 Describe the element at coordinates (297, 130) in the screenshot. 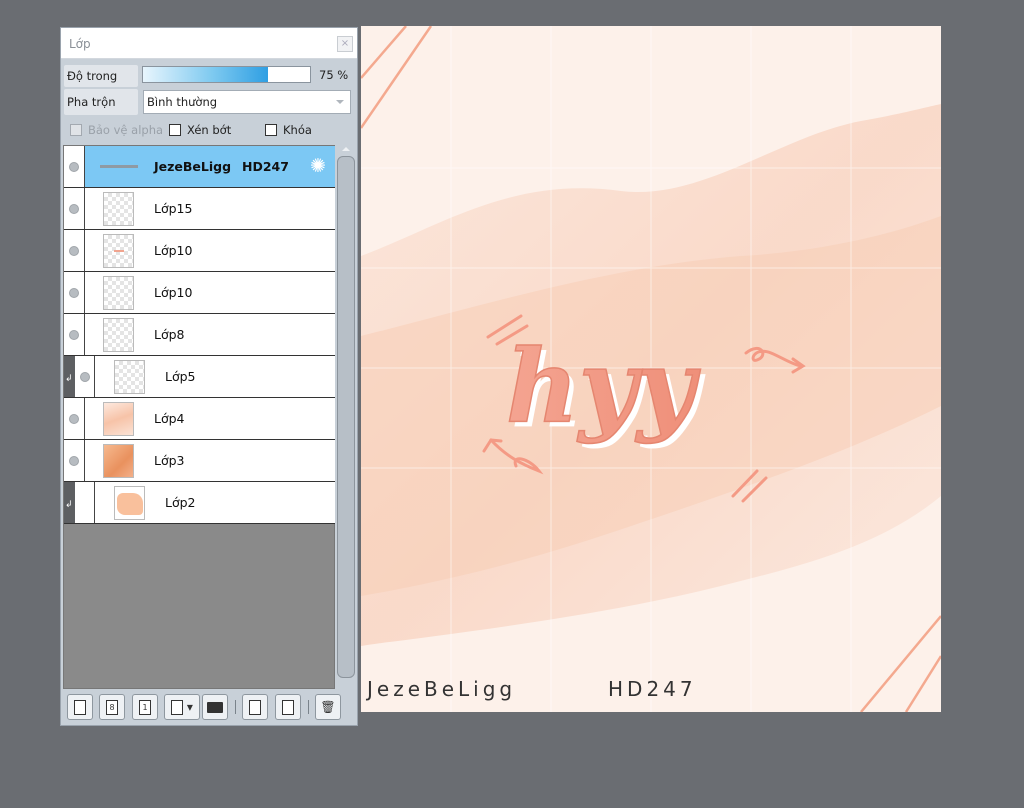

I see `lock-label: Khóa` at that location.